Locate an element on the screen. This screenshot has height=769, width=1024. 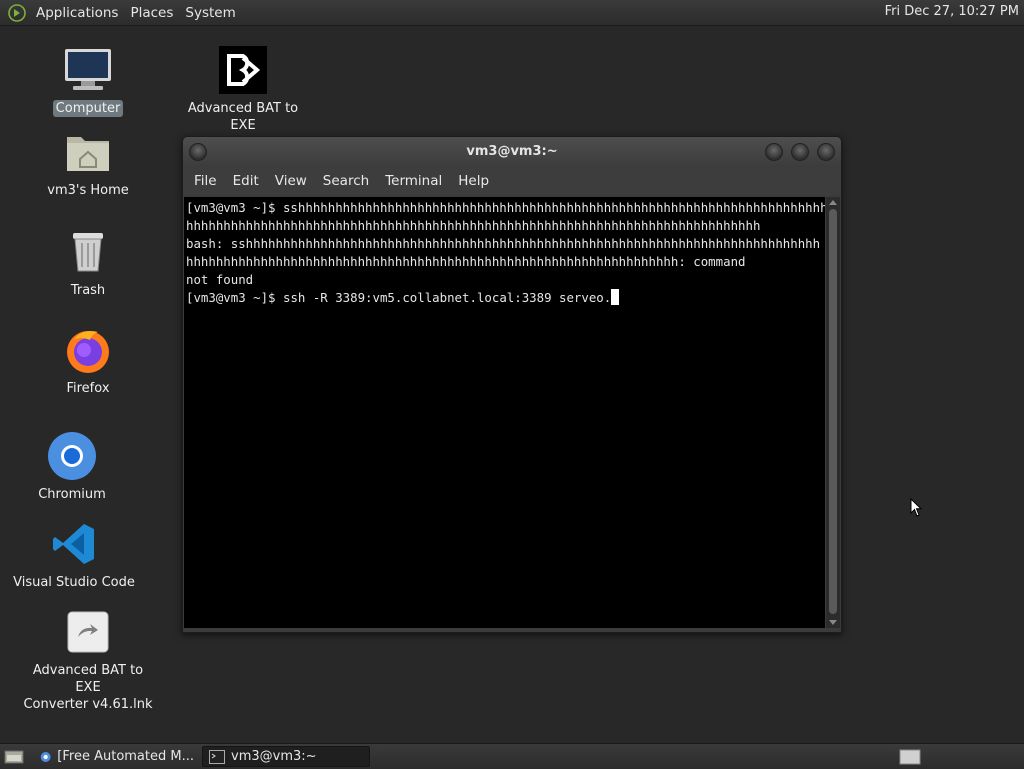
desktop-icon-label: vm3's Home is located at coordinates (88, 190).